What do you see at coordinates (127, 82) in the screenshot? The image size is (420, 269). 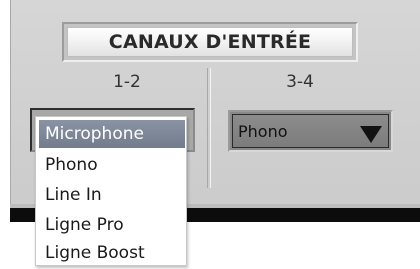 I see `column-label-1-2: 1-2` at bounding box center [127, 82].